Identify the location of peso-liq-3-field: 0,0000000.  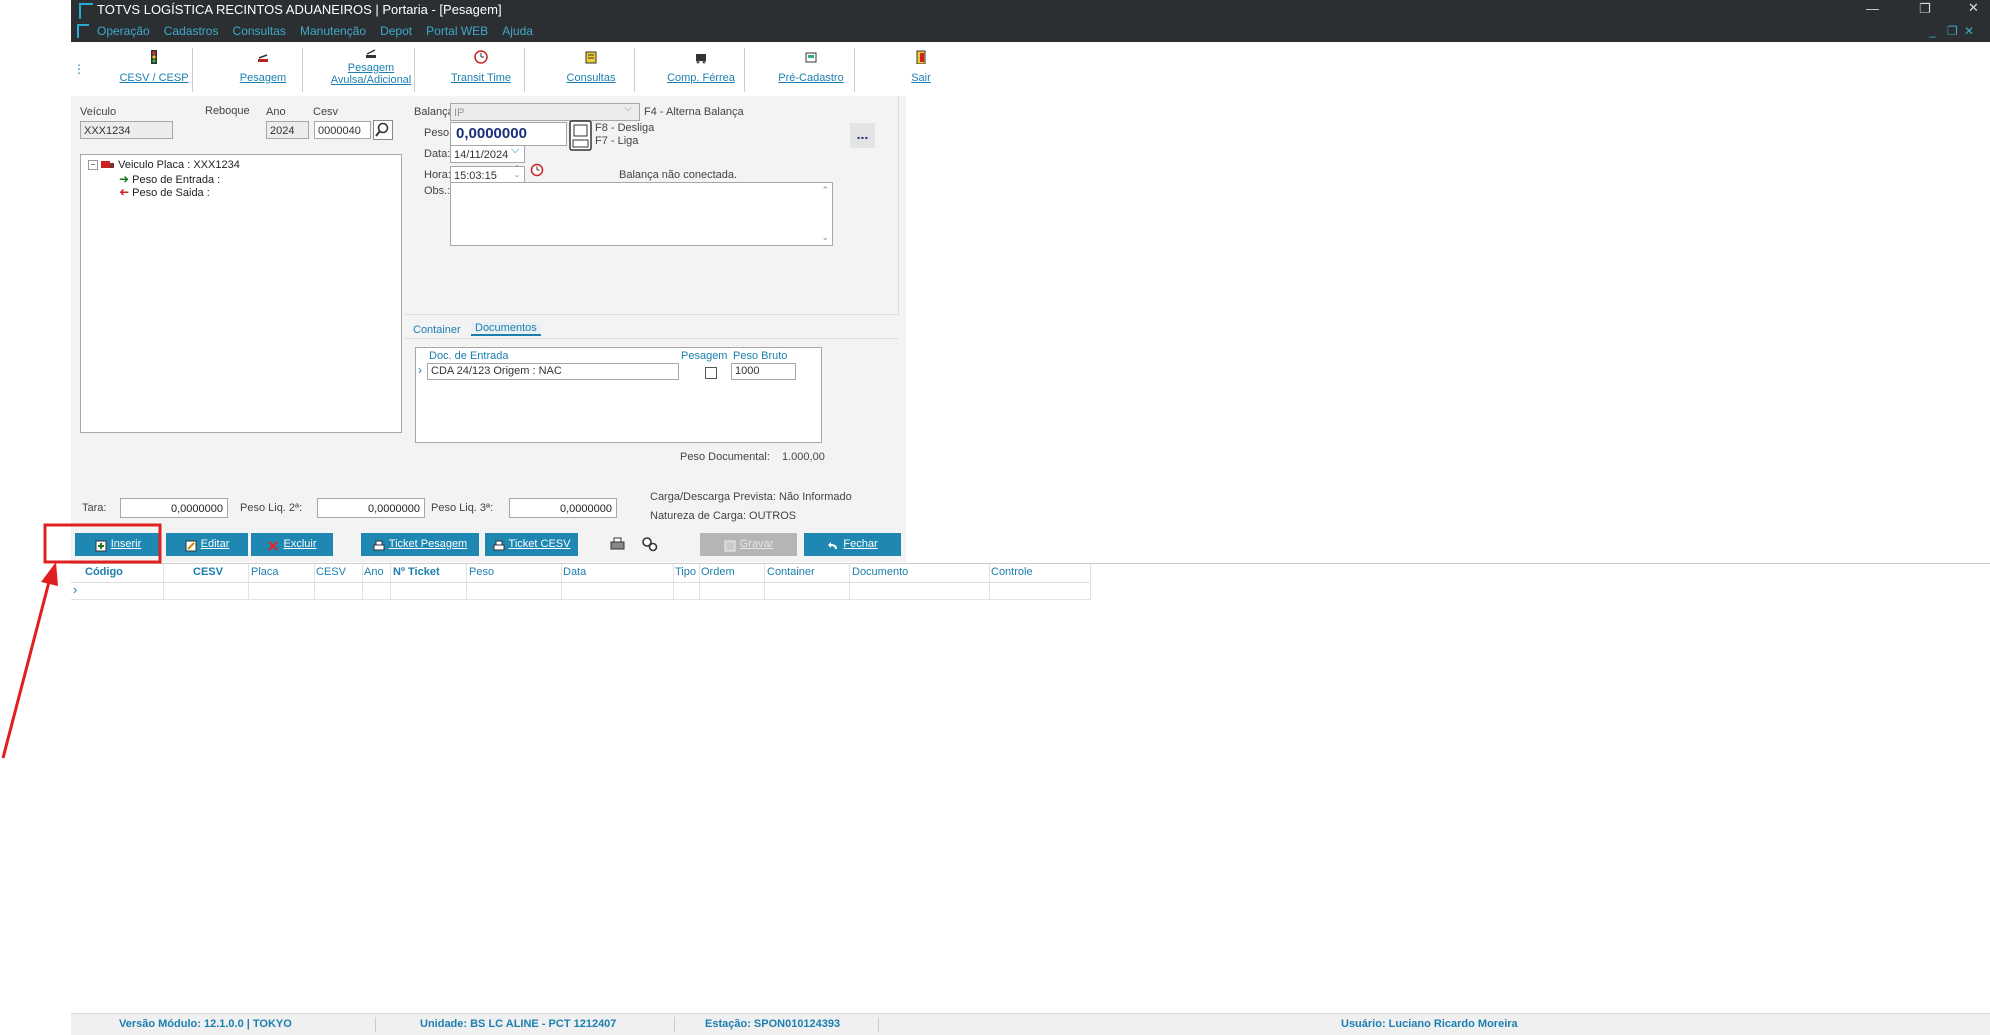
(563, 508).